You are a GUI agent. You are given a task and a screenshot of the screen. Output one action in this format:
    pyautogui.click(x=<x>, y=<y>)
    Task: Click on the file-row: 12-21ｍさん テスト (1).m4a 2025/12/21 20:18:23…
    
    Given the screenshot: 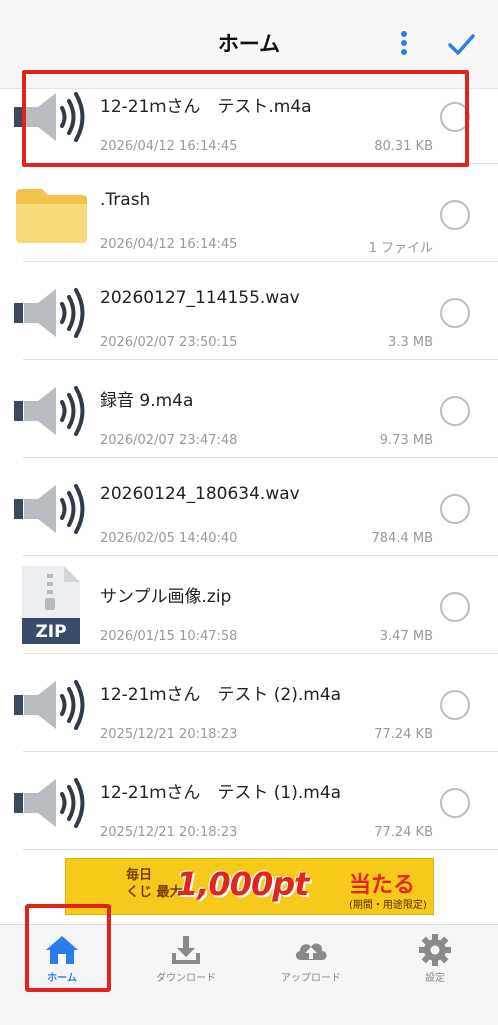 What is the action you would take?
    pyautogui.click(x=249, y=801)
    